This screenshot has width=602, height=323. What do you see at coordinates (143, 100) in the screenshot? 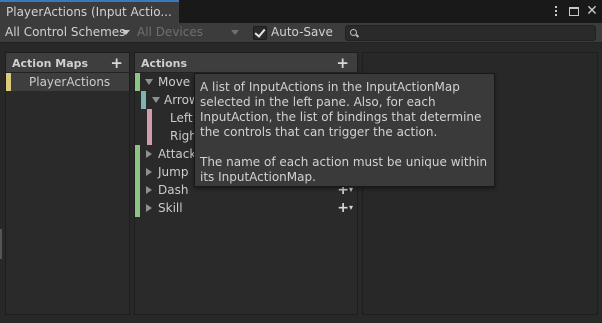
I see `composite-color-stripe` at bounding box center [143, 100].